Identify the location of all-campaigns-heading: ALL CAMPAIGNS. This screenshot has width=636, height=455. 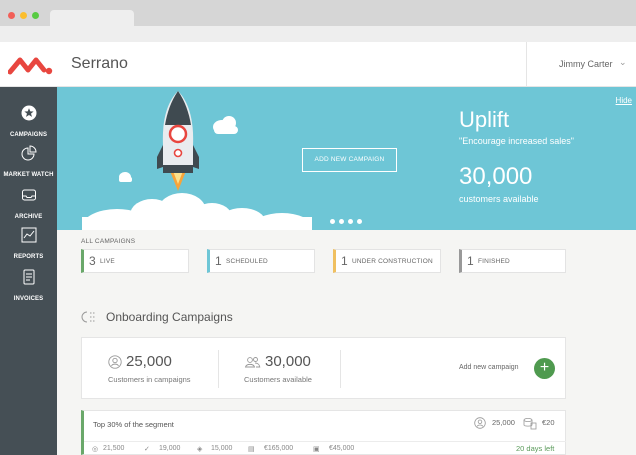
(108, 241).